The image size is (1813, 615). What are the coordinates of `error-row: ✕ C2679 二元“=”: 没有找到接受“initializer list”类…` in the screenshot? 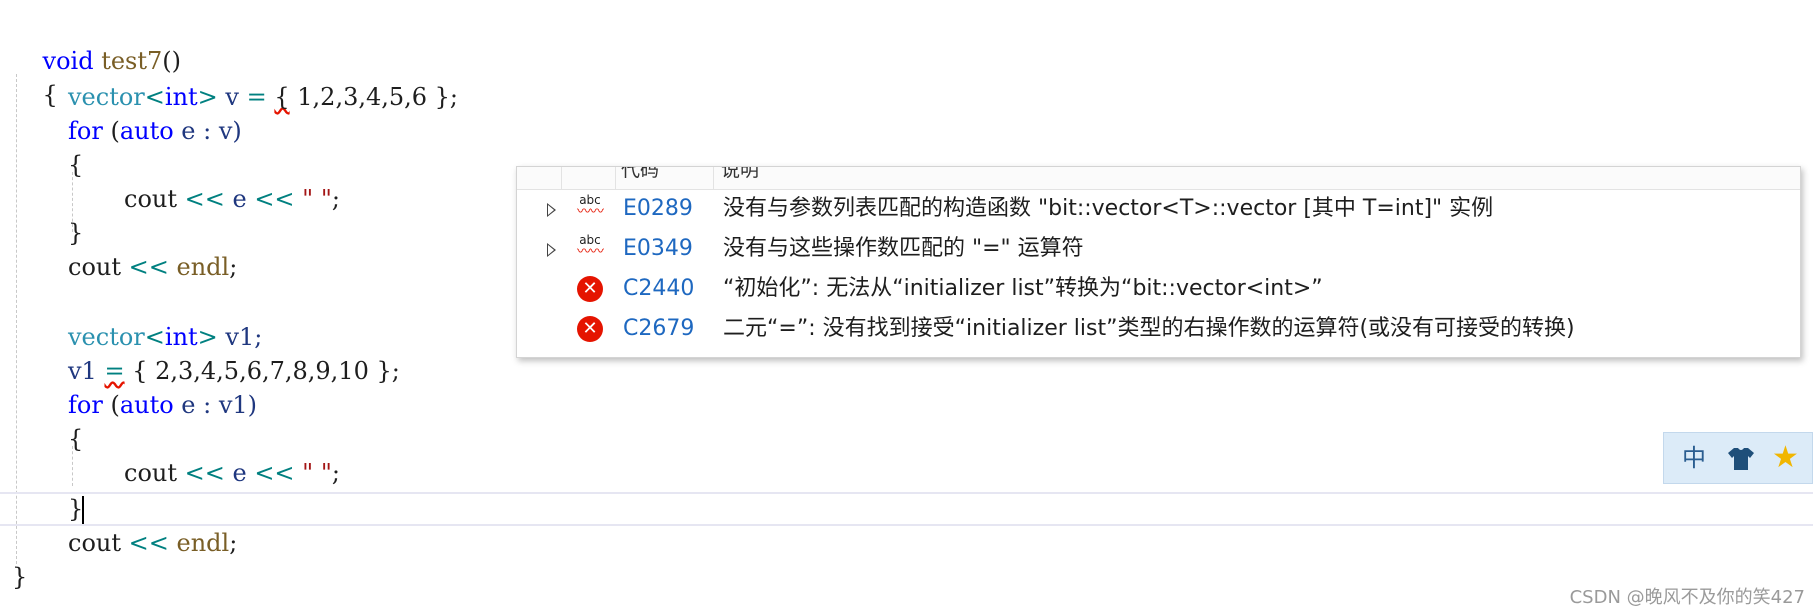 It's located at (1158, 329).